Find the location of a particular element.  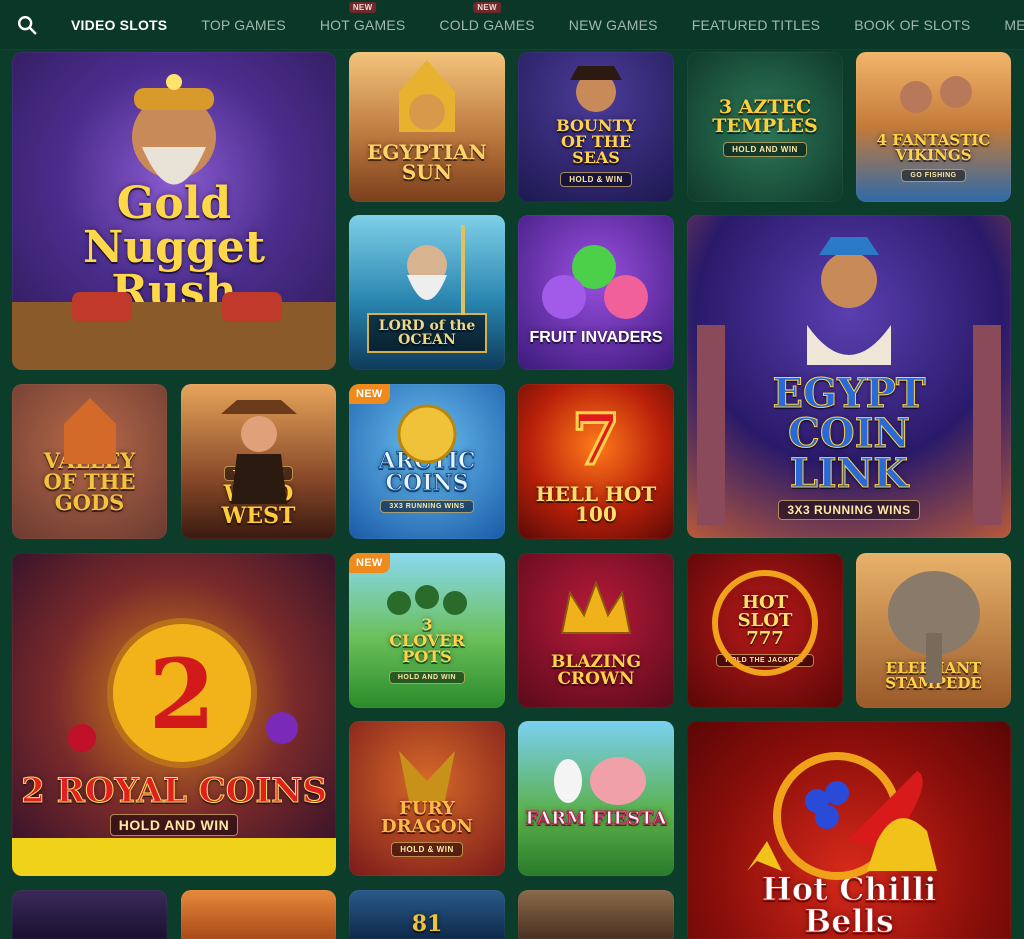

game-title: ARCTIC COINS is located at coordinates (427, 472).